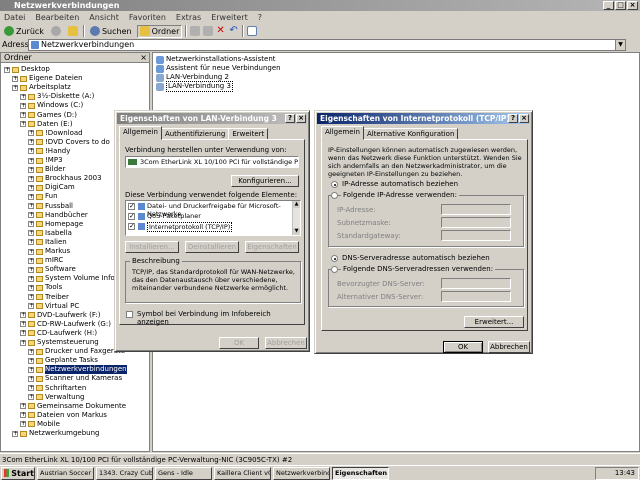 This screenshot has height=480, width=640. Describe the element at coordinates (476, 283) in the screenshot. I see `preferred-dns-field` at that location.